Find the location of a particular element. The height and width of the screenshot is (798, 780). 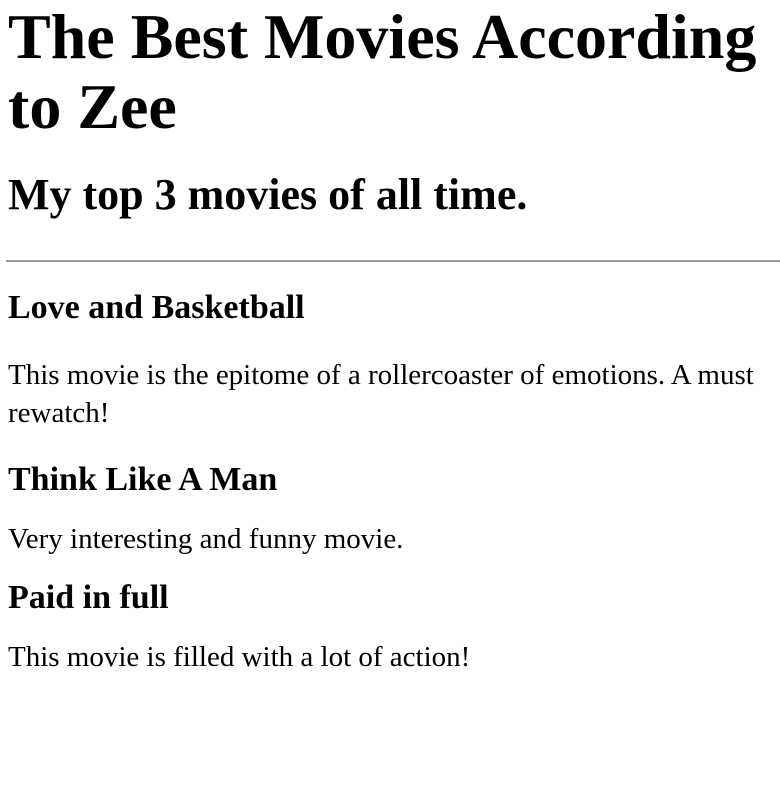

divider is located at coordinates (393, 261).